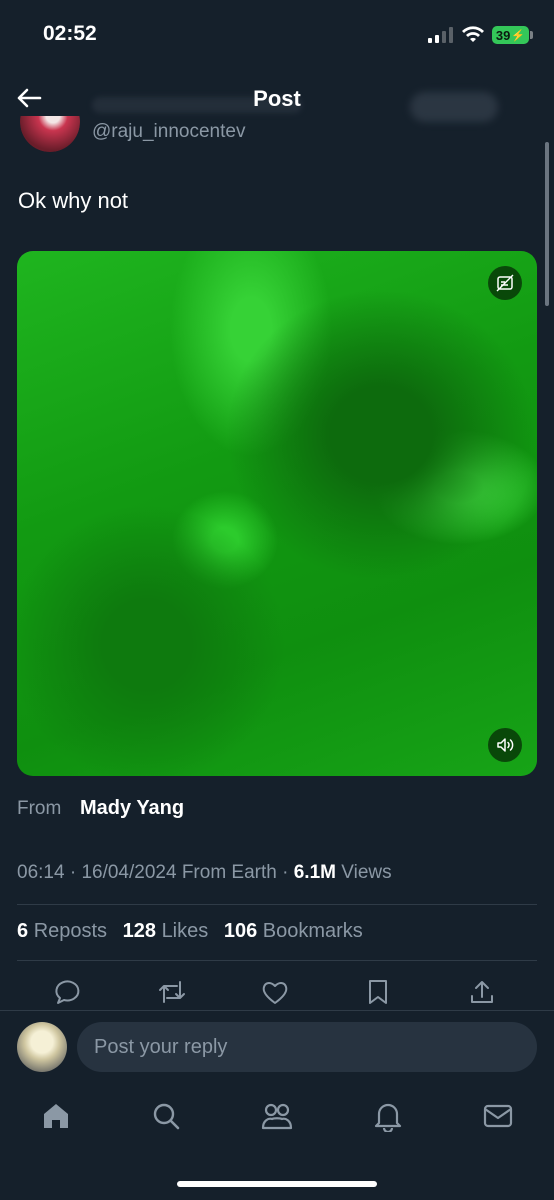  I want to click on post-text: Ok why not, so click(73, 200).